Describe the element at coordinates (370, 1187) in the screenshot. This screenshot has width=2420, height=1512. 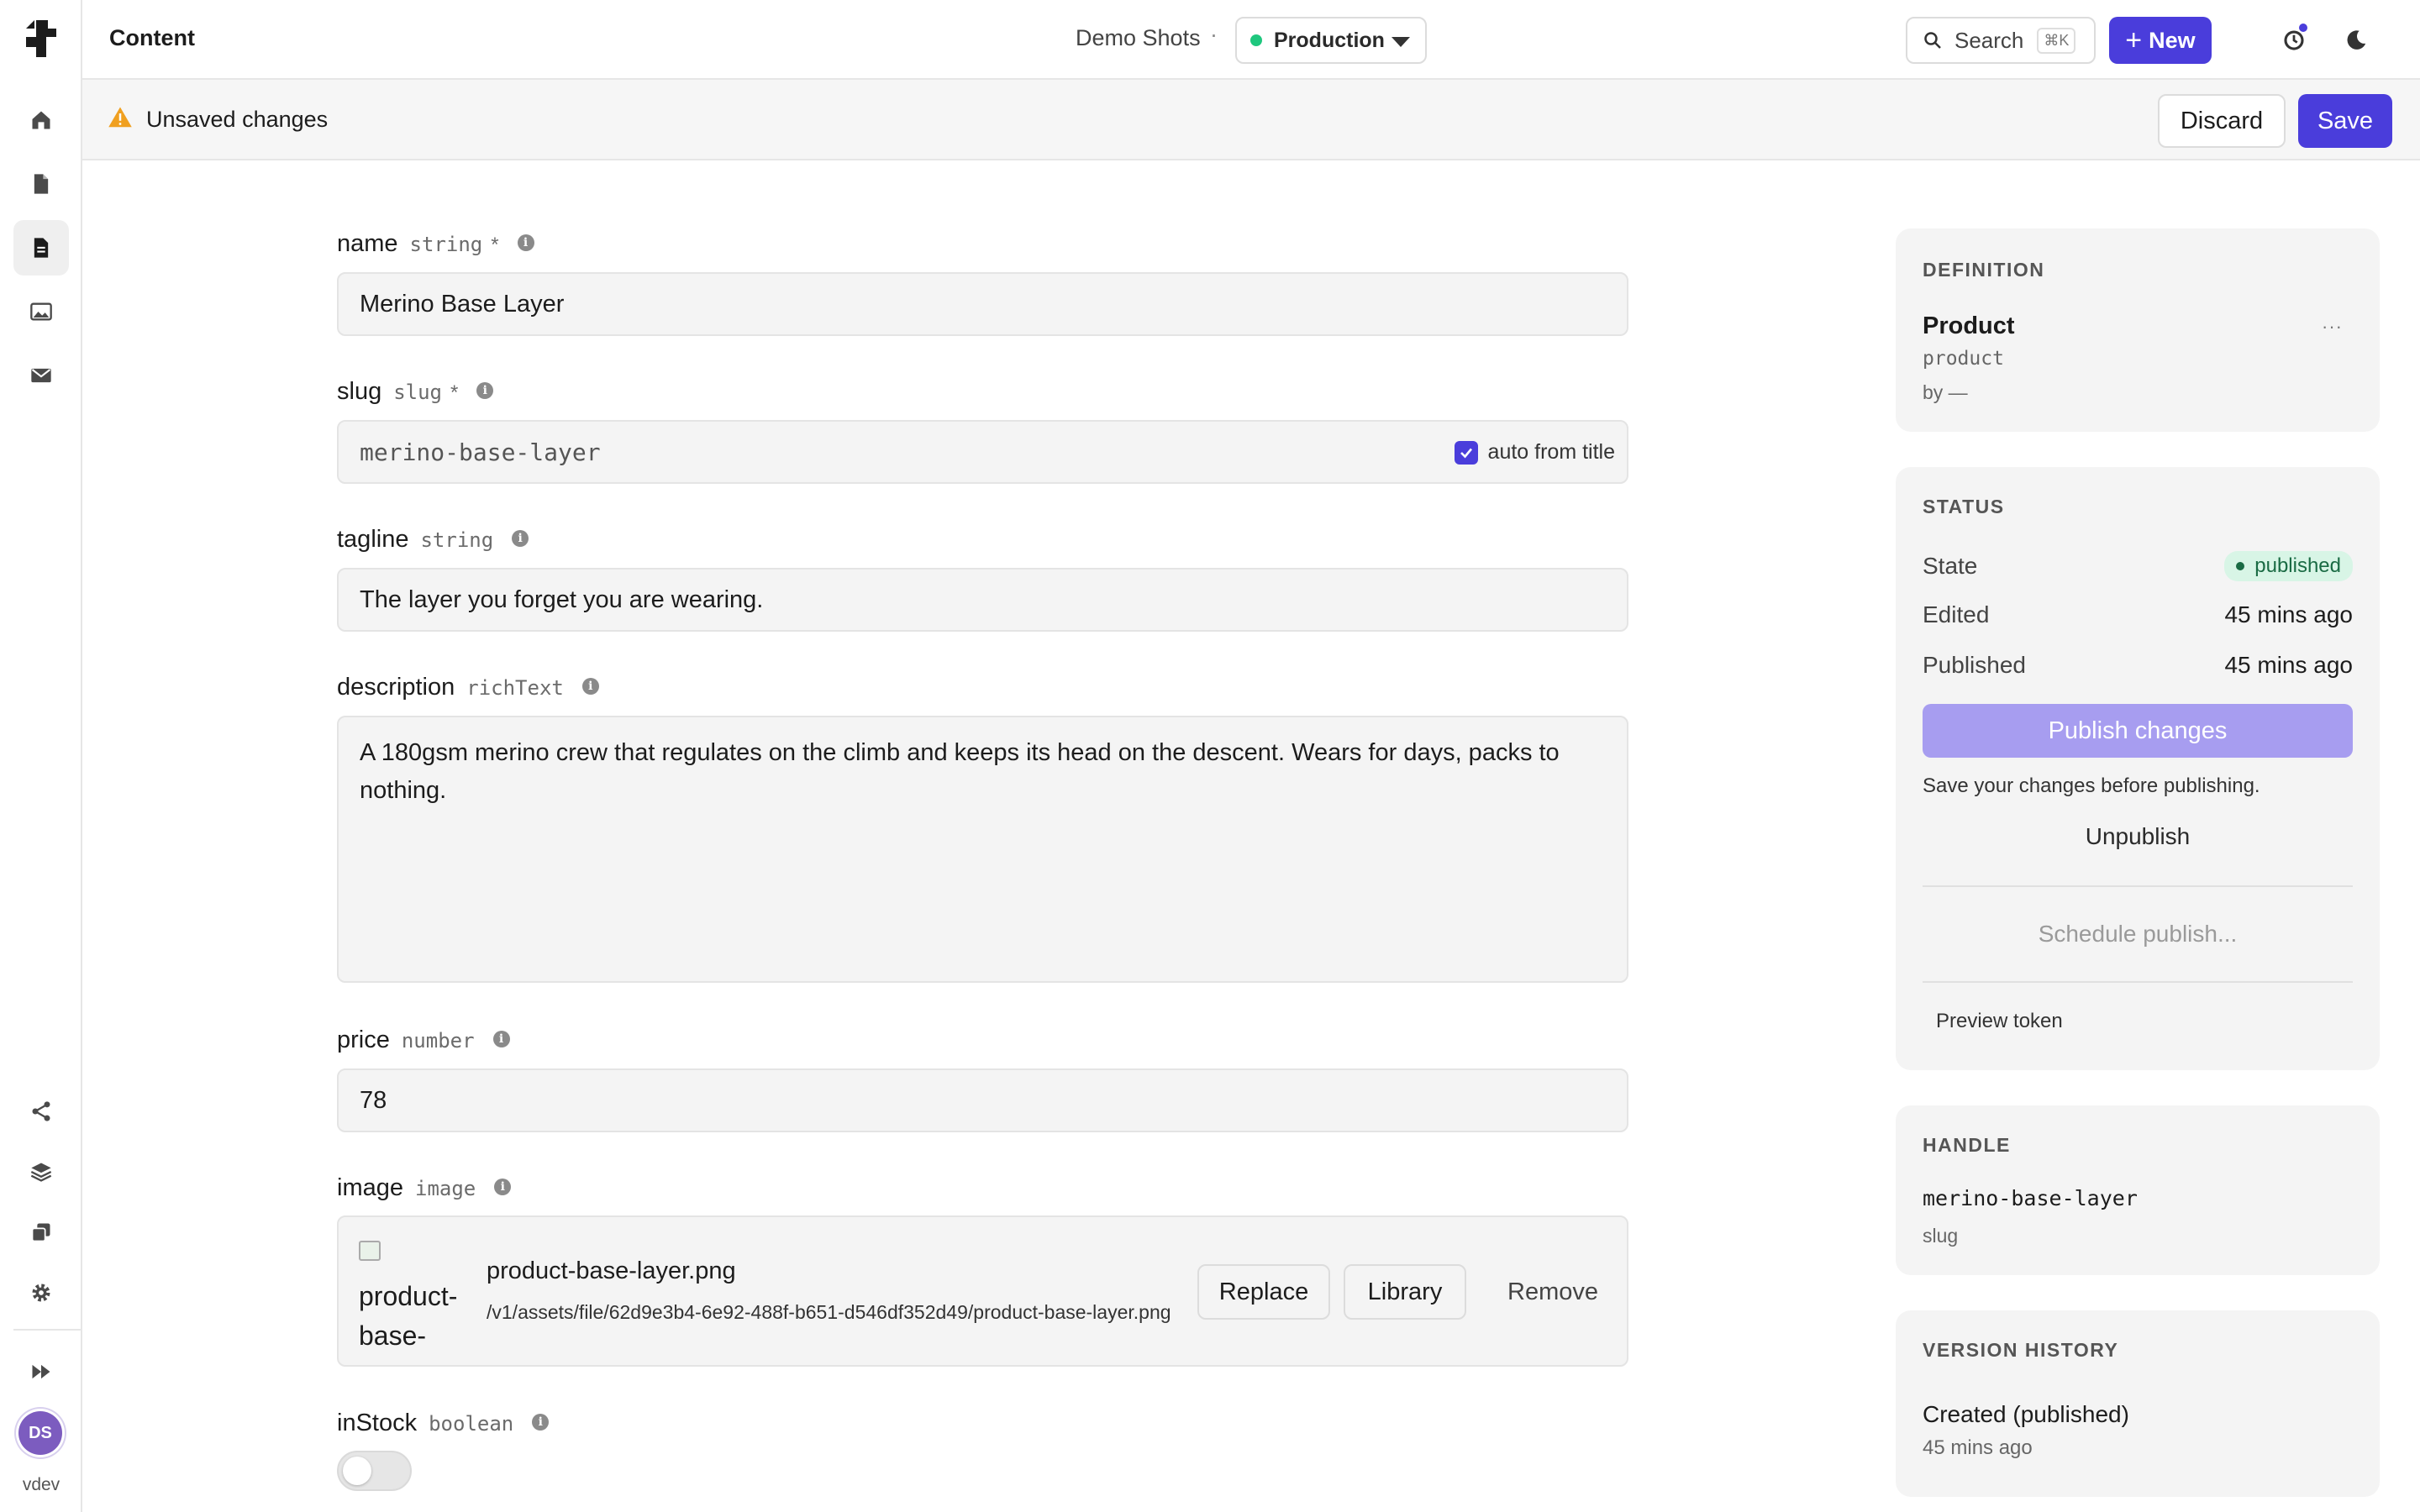
I see `field-image-label: image` at that location.